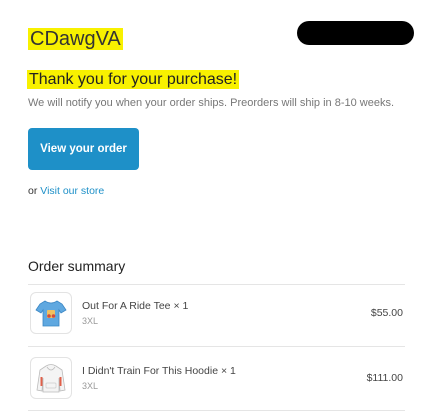 The image size is (443, 414). I want to click on or-text: or, so click(33, 191).